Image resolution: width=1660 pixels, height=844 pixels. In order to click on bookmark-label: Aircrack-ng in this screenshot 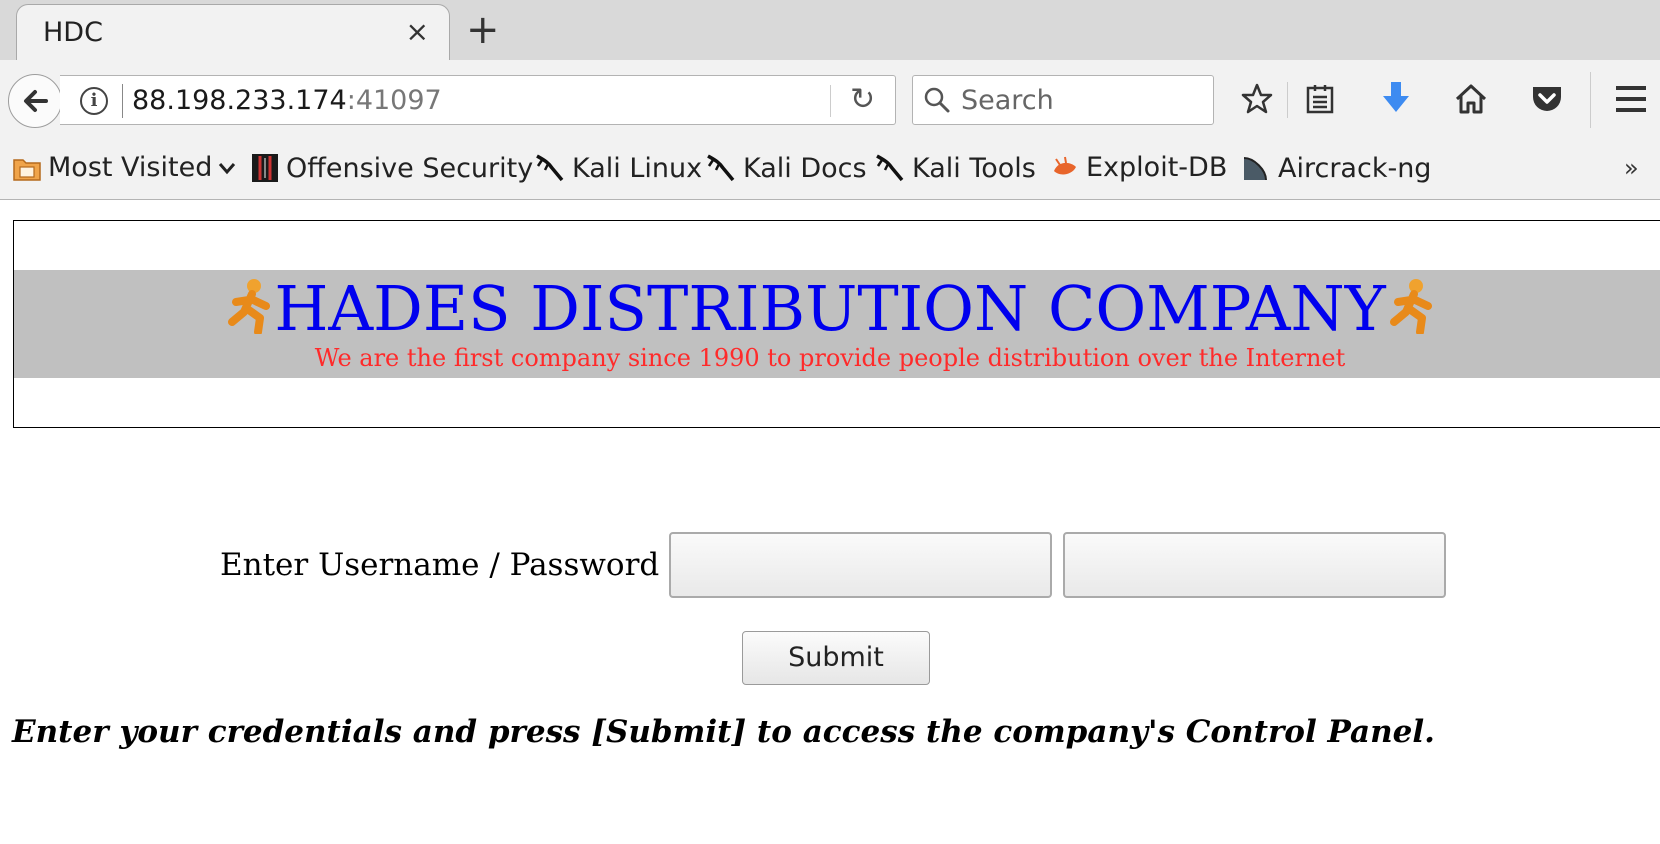, I will do `click(1355, 168)`.